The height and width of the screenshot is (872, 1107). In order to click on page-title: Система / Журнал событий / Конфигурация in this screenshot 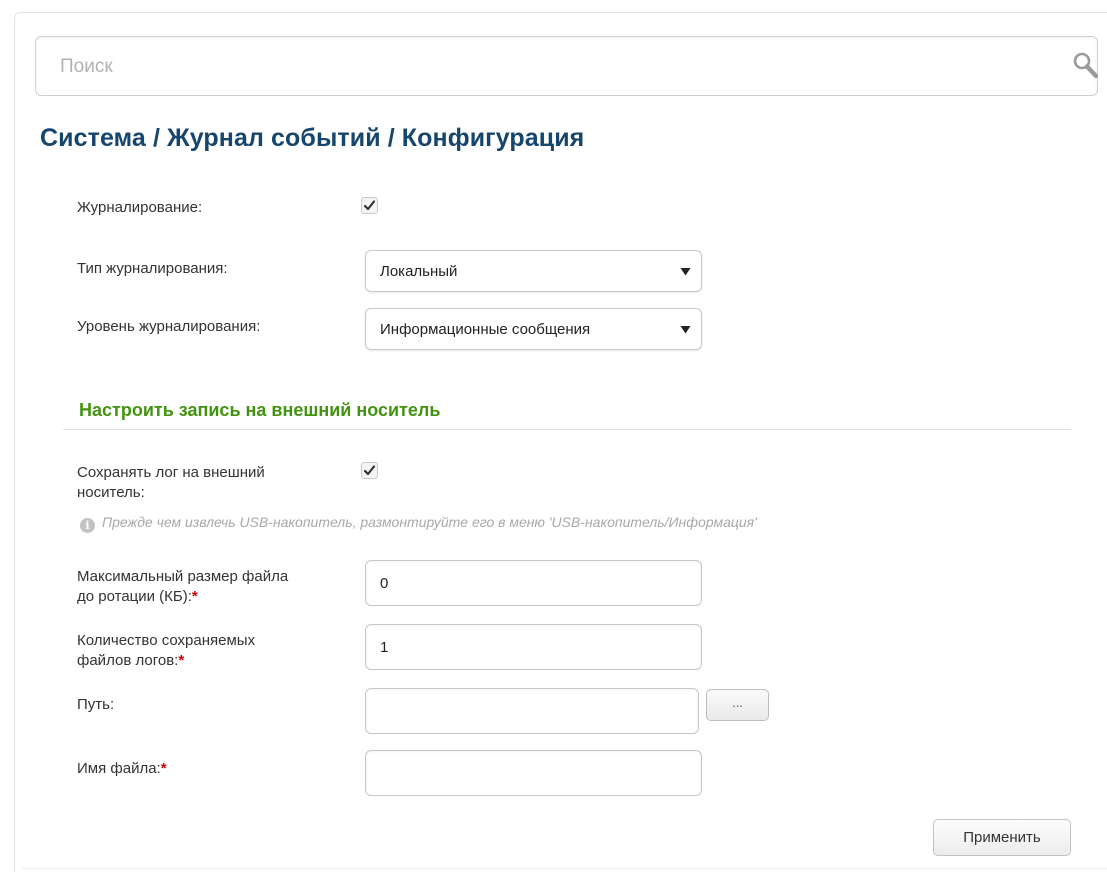, I will do `click(312, 138)`.